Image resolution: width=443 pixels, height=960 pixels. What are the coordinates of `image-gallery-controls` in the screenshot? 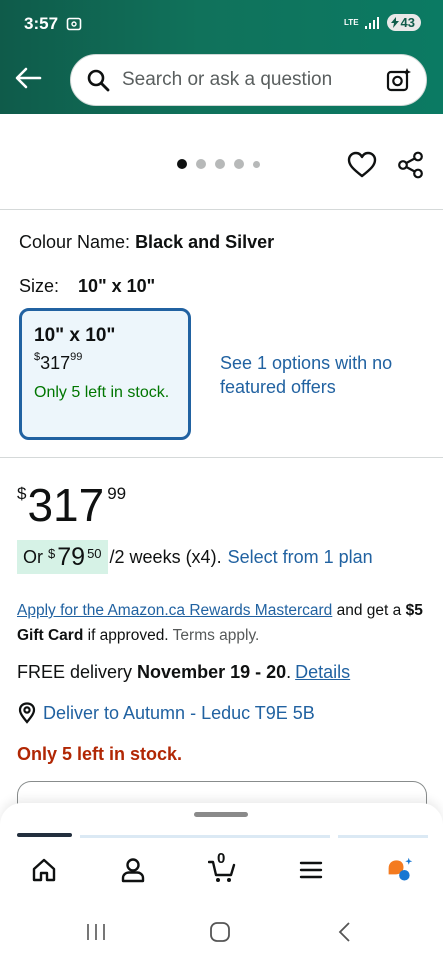 It's located at (221, 162).